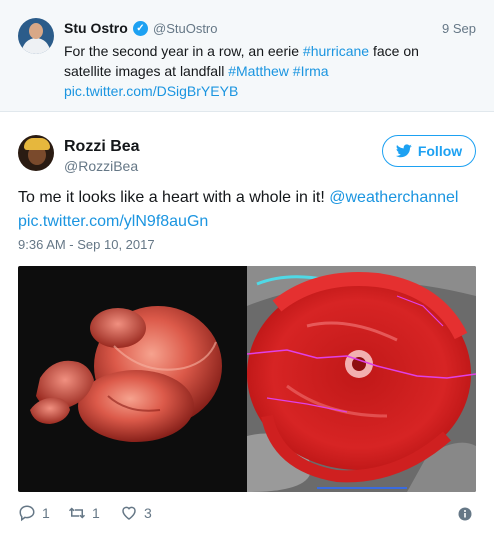 This screenshot has height=534, width=494. I want to click on follow-label: Follow, so click(440, 151).